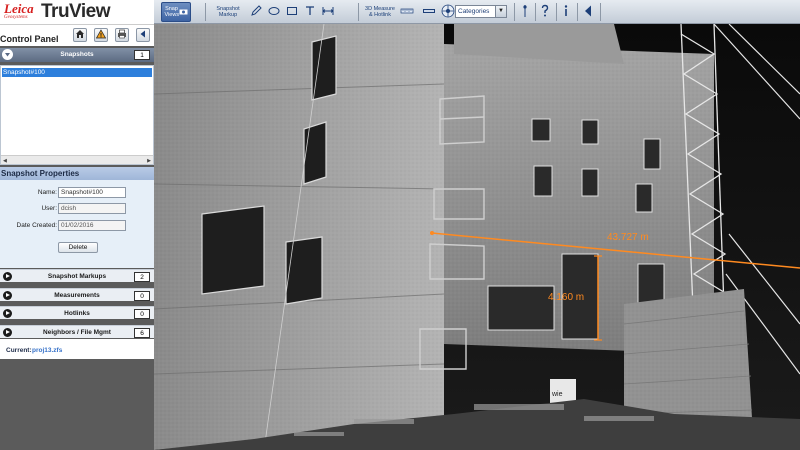 The height and width of the screenshot is (450, 800). I want to click on measurement-label-distance: 43.727 m, so click(628, 237).